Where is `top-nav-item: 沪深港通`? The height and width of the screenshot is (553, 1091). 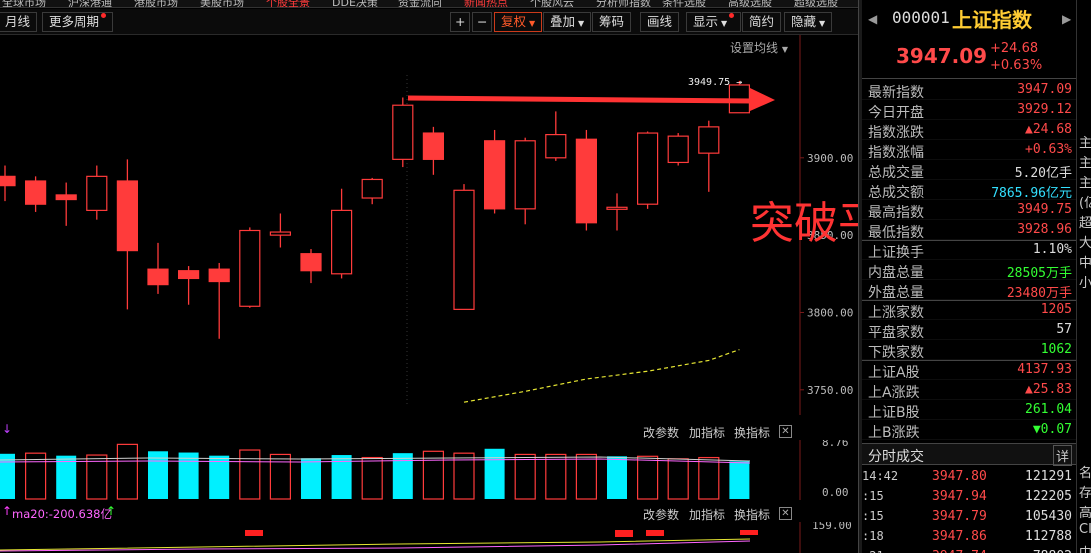
top-nav-item: 沪深港通 is located at coordinates (90, 3).